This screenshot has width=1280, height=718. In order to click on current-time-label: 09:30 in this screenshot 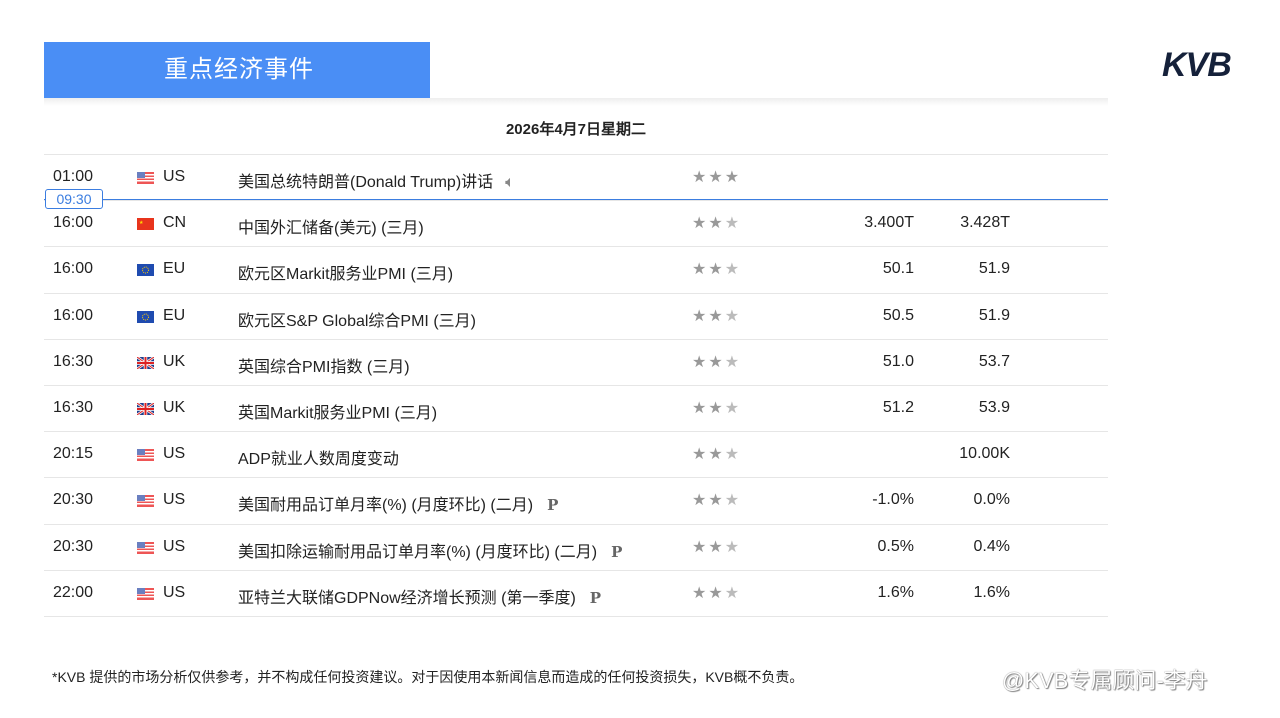, I will do `click(74, 199)`.